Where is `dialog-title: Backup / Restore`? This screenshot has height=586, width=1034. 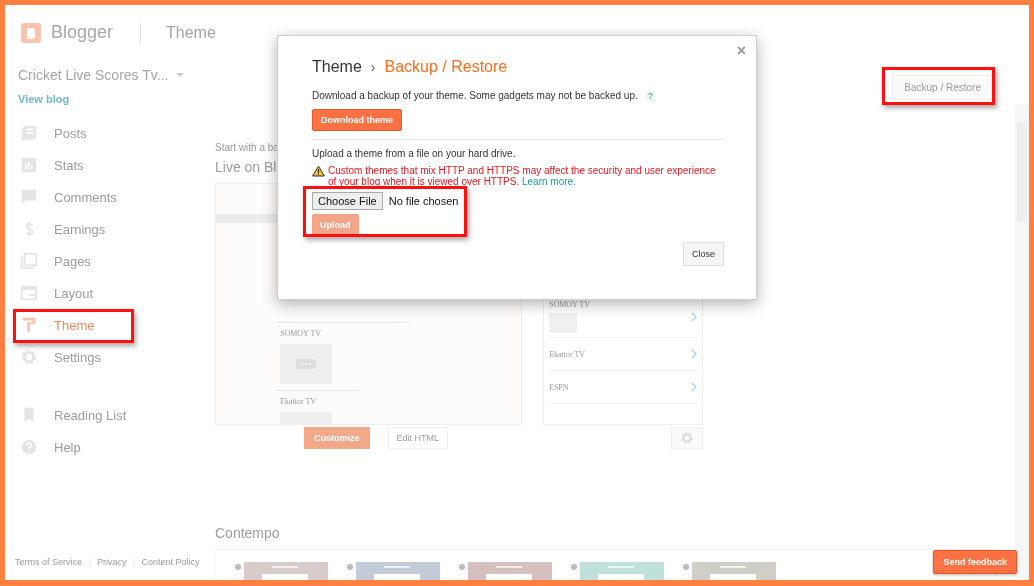
dialog-title: Backup / Restore is located at coordinates (446, 67).